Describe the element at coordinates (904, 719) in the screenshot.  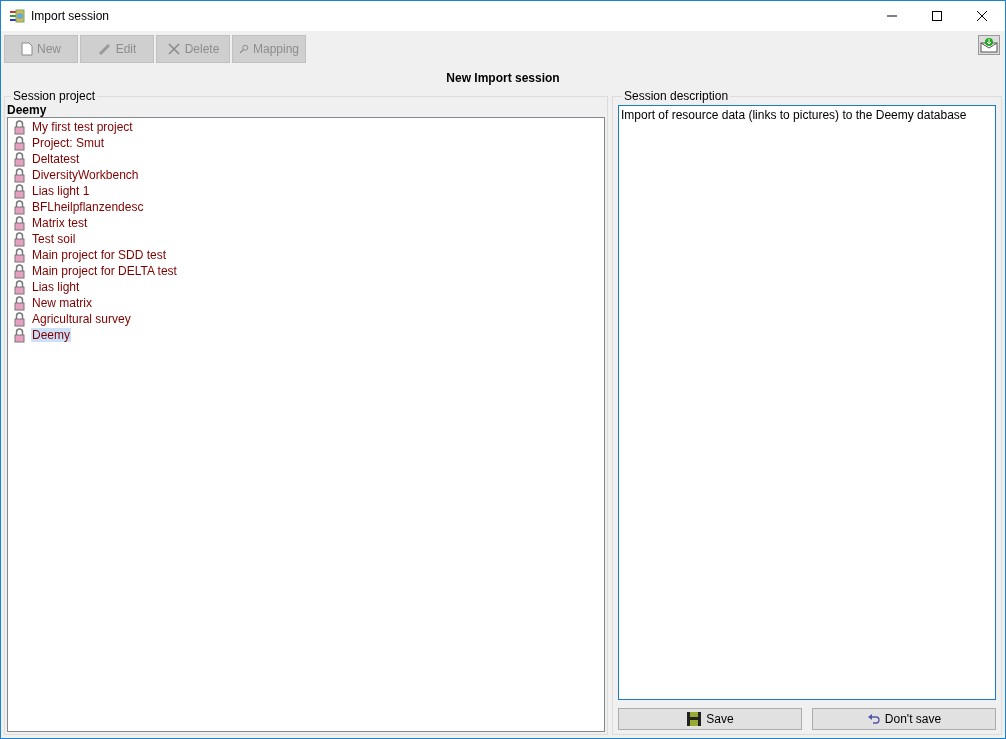
I see `dont-save-button: Don't save` at that location.